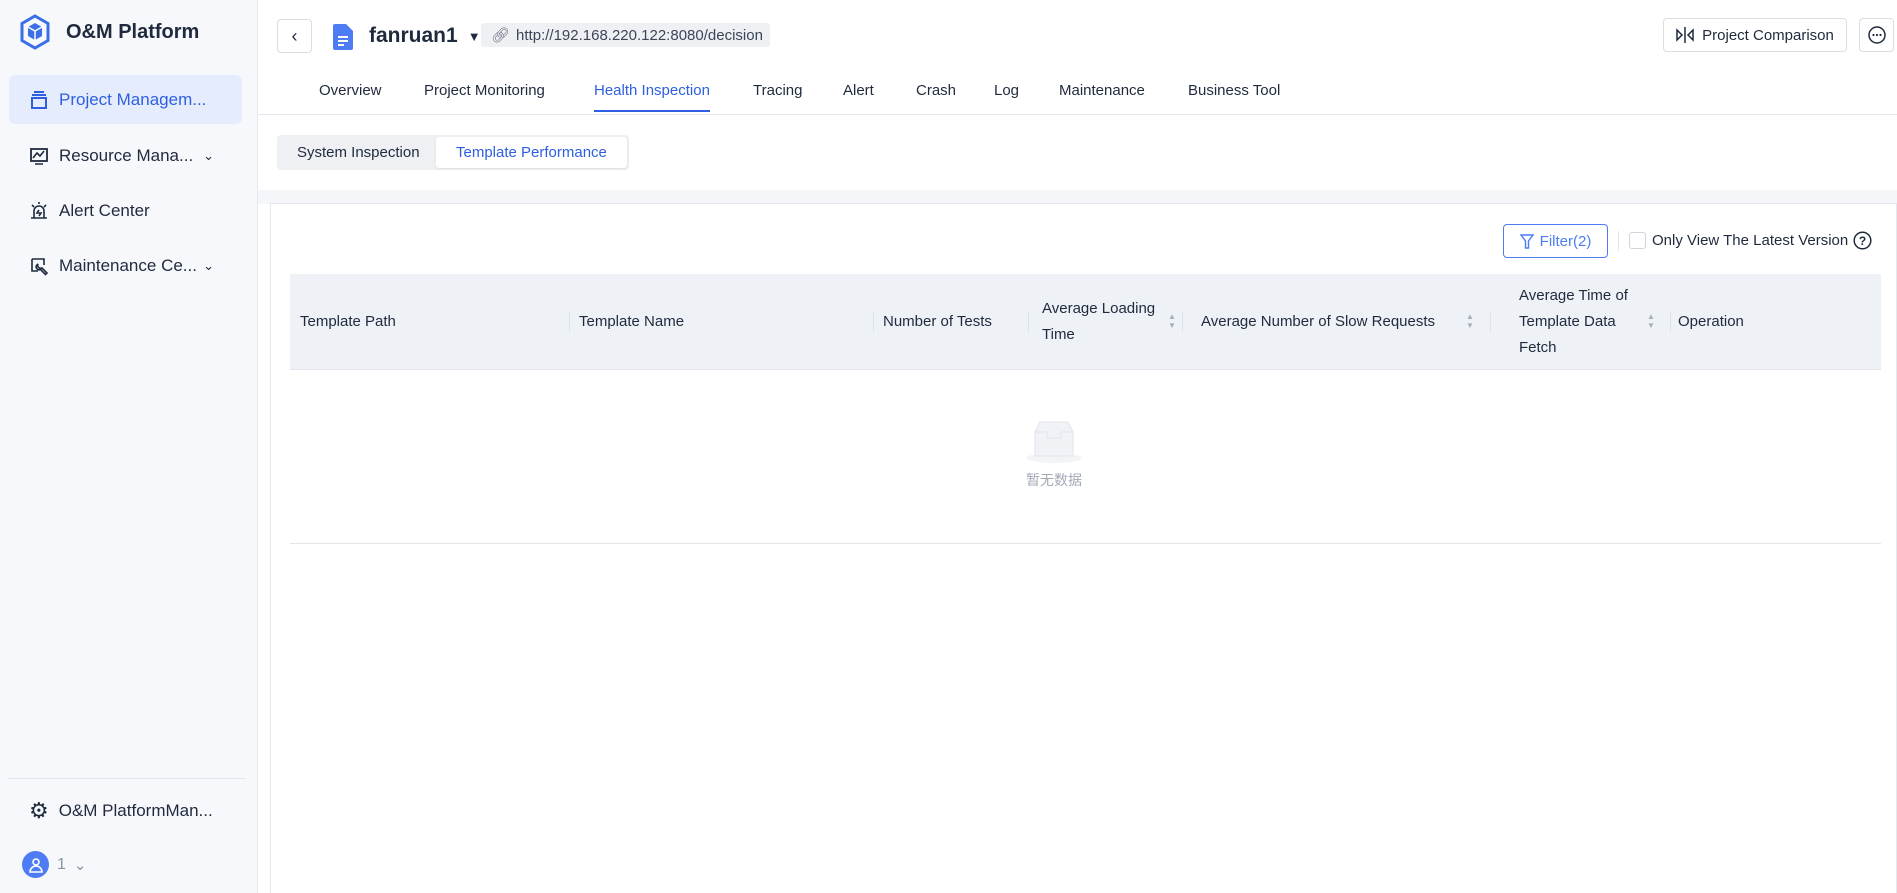 This screenshot has height=893, width=1897. I want to click on gear-icon: ⚙, so click(39, 810).